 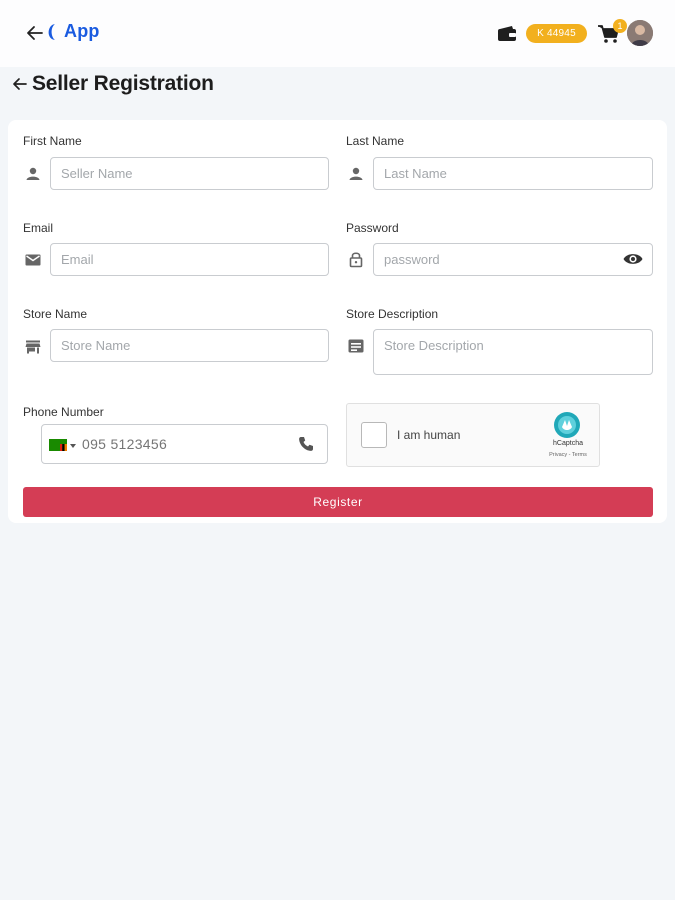 What do you see at coordinates (63, 412) in the screenshot?
I see `phone-label: Phone Number` at bounding box center [63, 412].